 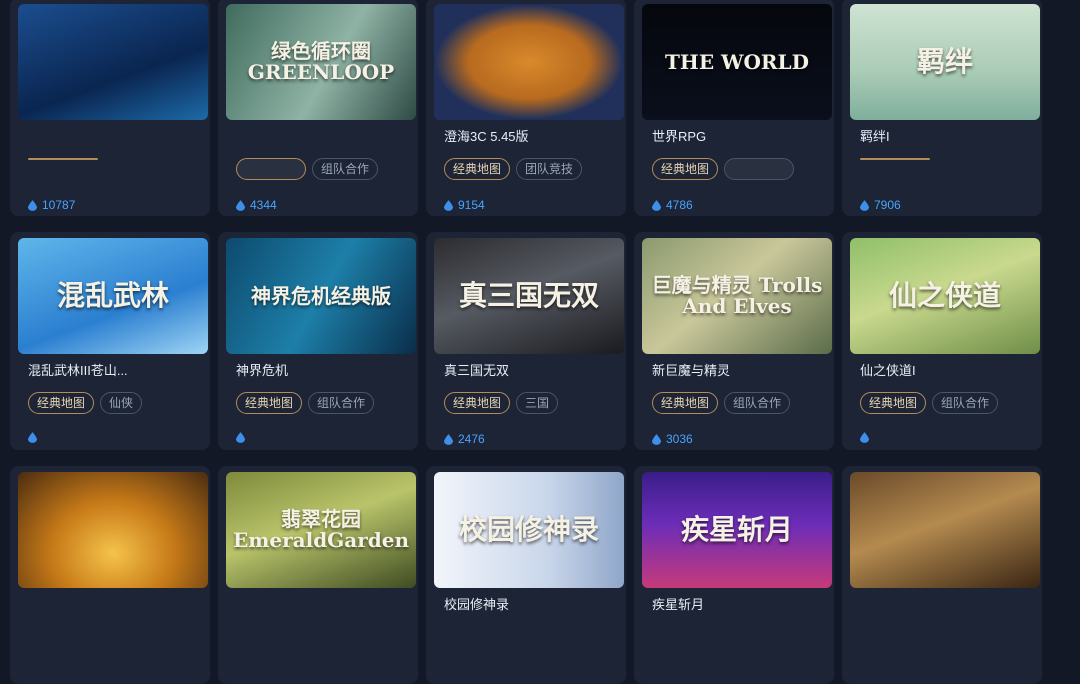 I want to click on popularity-value: 9154, so click(x=471, y=205).